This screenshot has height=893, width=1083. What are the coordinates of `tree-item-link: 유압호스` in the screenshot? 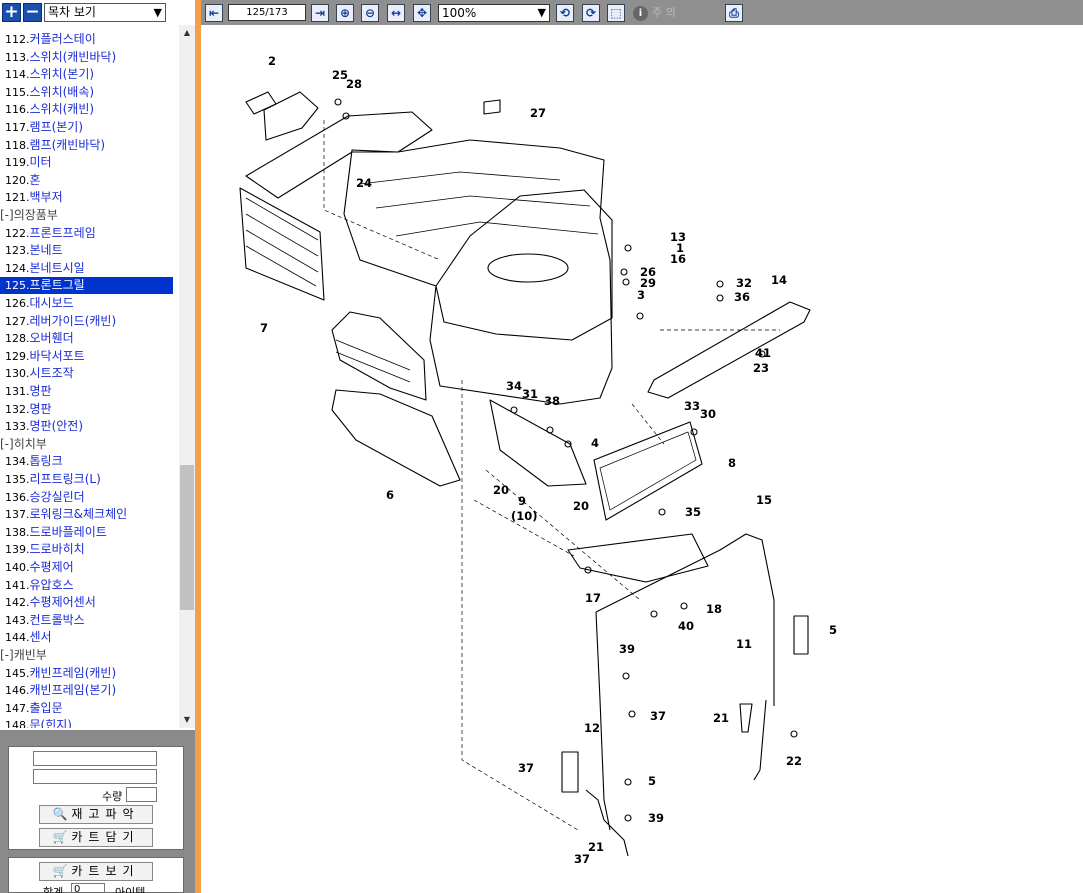 It's located at (52, 585).